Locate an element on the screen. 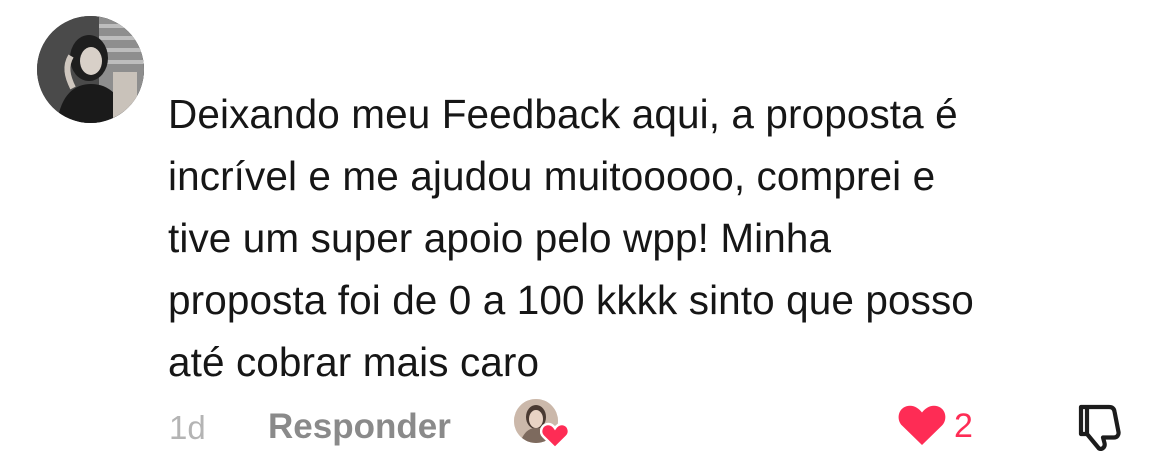 The width and height of the screenshot is (1170, 473). comment-timestamp: 1d is located at coordinates (187, 427).